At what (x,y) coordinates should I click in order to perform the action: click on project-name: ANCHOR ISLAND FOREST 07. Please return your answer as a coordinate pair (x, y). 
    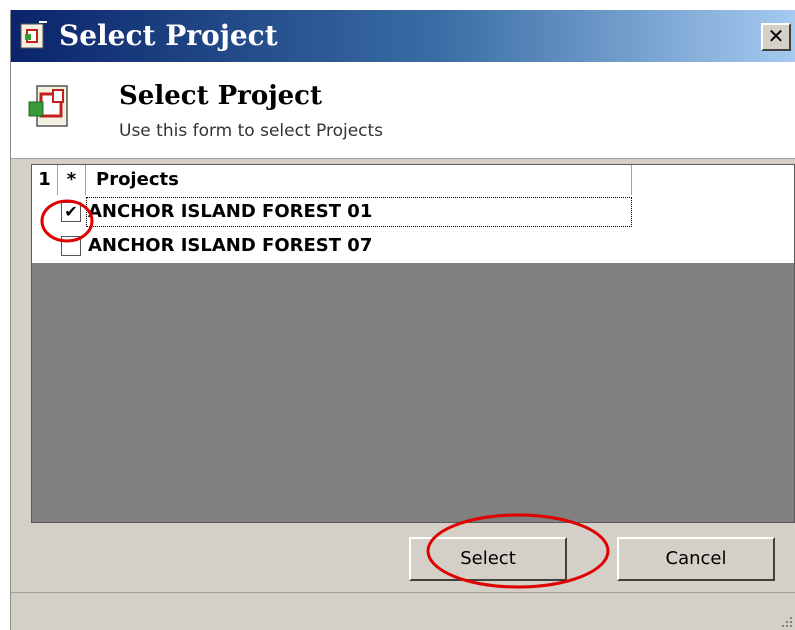
    Looking at the image, I should click on (230, 246).